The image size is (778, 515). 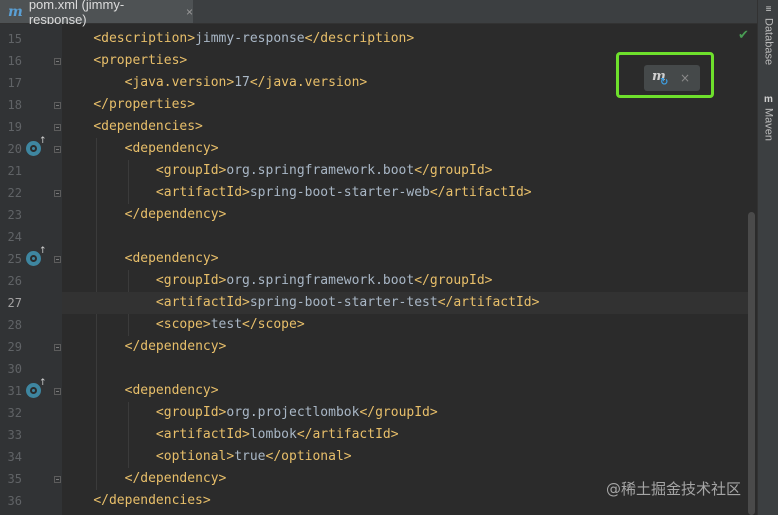 What do you see at coordinates (14, 501) in the screenshot?
I see `line-number: 36` at bounding box center [14, 501].